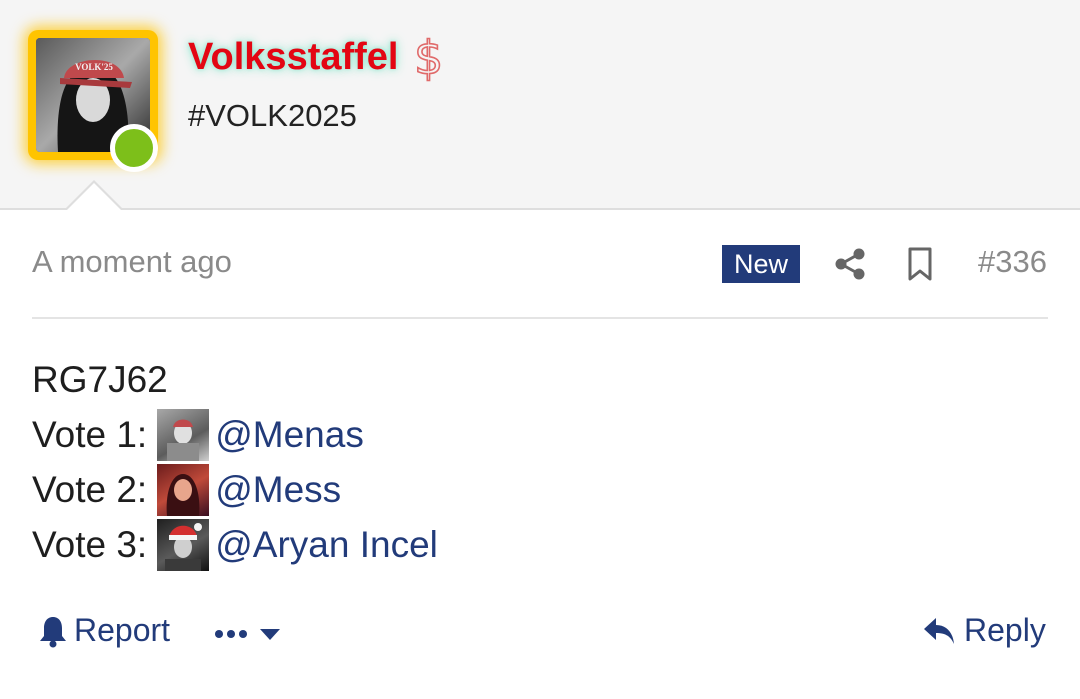 The width and height of the screenshot is (1080, 699). Describe the element at coordinates (231, 634) in the screenshot. I see `ellipsis-icon` at that location.